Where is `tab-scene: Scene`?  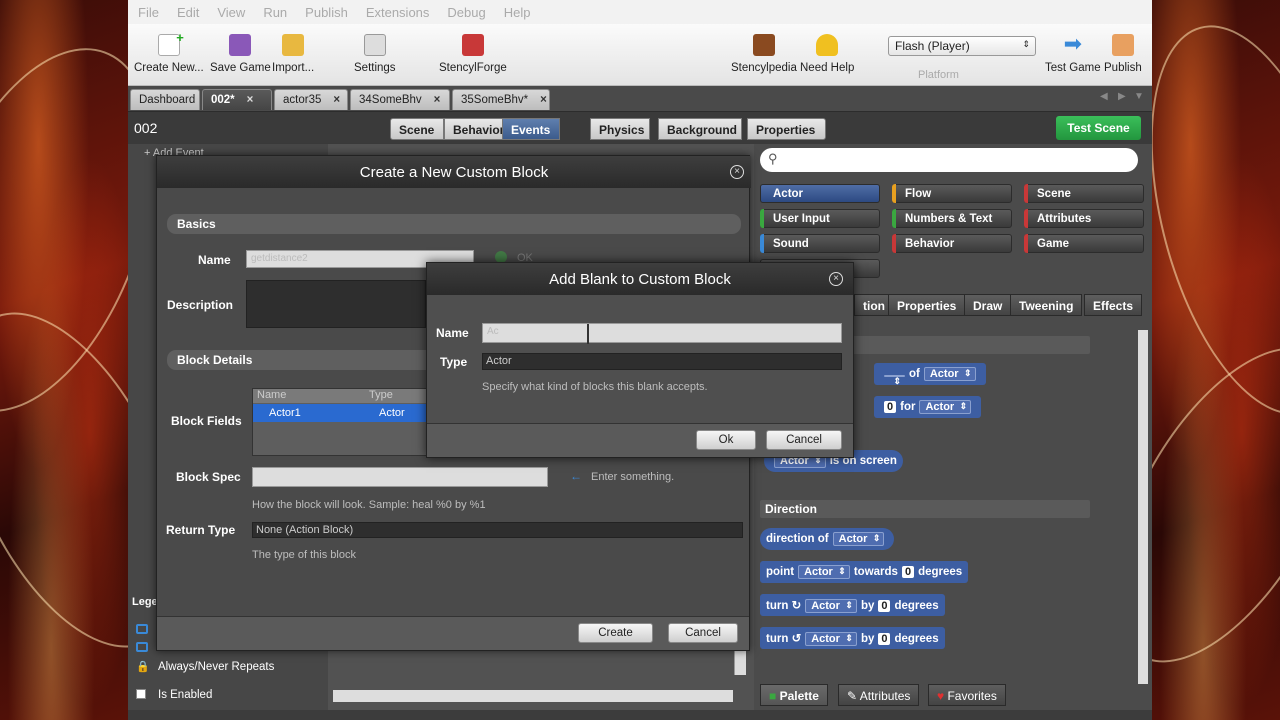 tab-scene: Scene is located at coordinates (417, 129).